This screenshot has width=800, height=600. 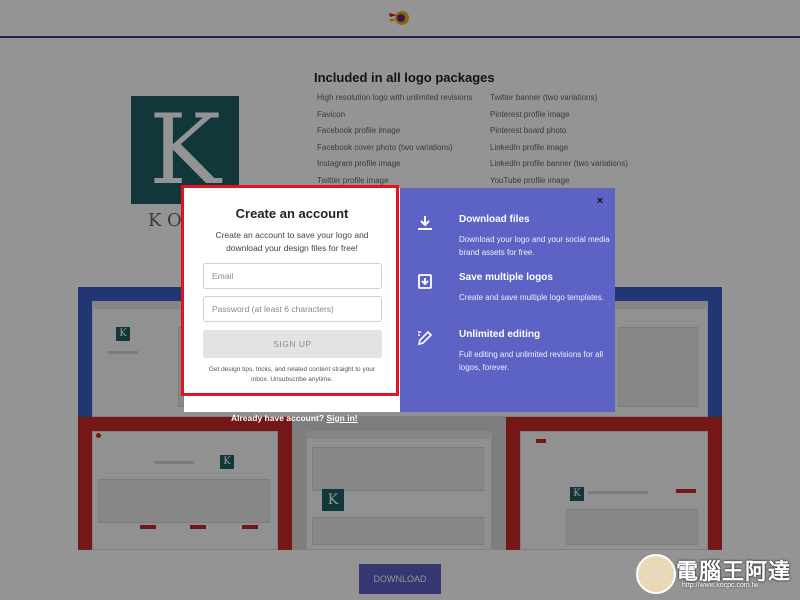 I want to click on modal-title: Create an account, so click(x=292, y=213).